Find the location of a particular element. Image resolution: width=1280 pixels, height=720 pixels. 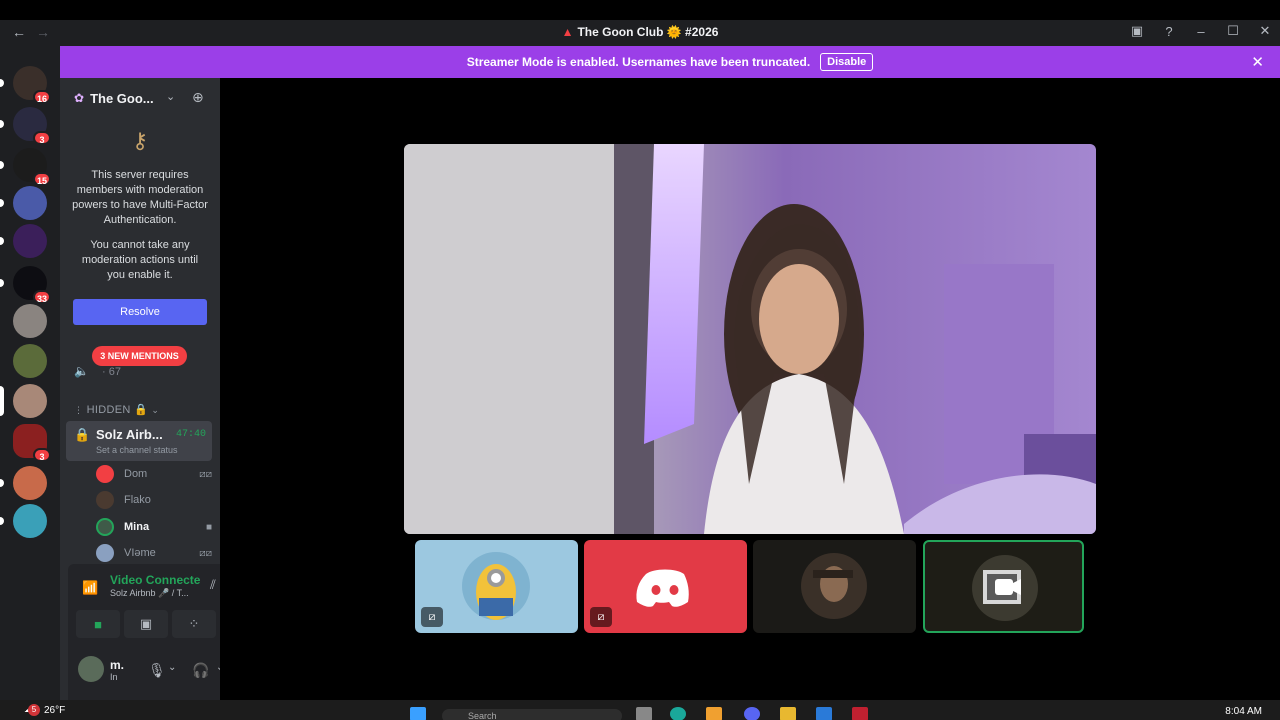

help-icon: ? is located at coordinates (1169, 31).